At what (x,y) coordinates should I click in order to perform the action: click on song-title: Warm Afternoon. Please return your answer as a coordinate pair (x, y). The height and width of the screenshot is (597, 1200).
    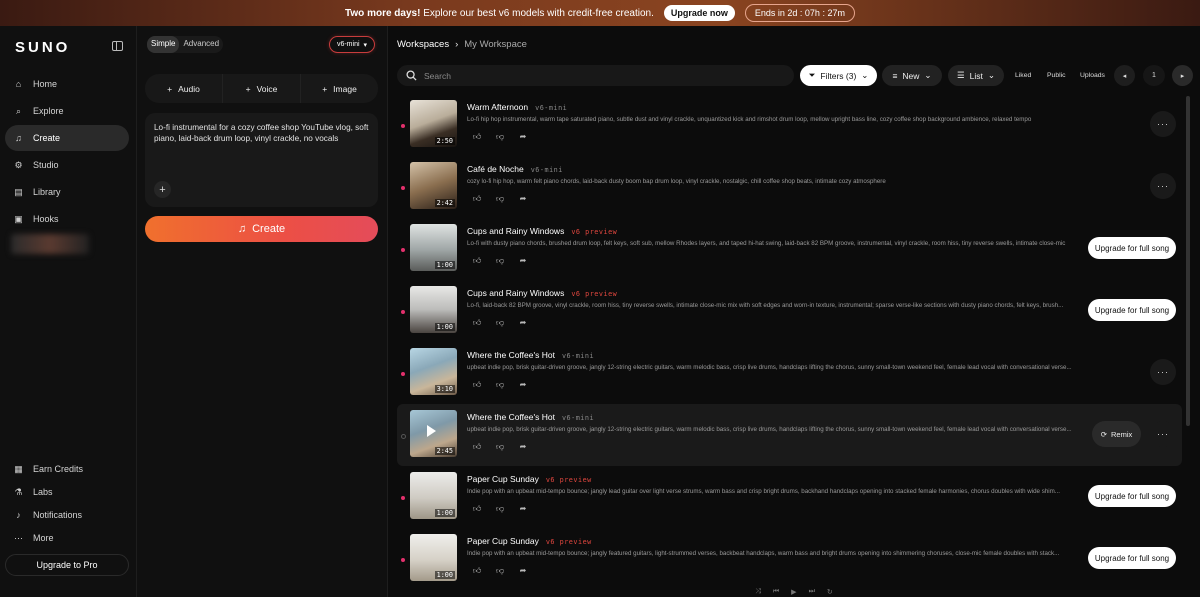
    Looking at the image, I should click on (497, 107).